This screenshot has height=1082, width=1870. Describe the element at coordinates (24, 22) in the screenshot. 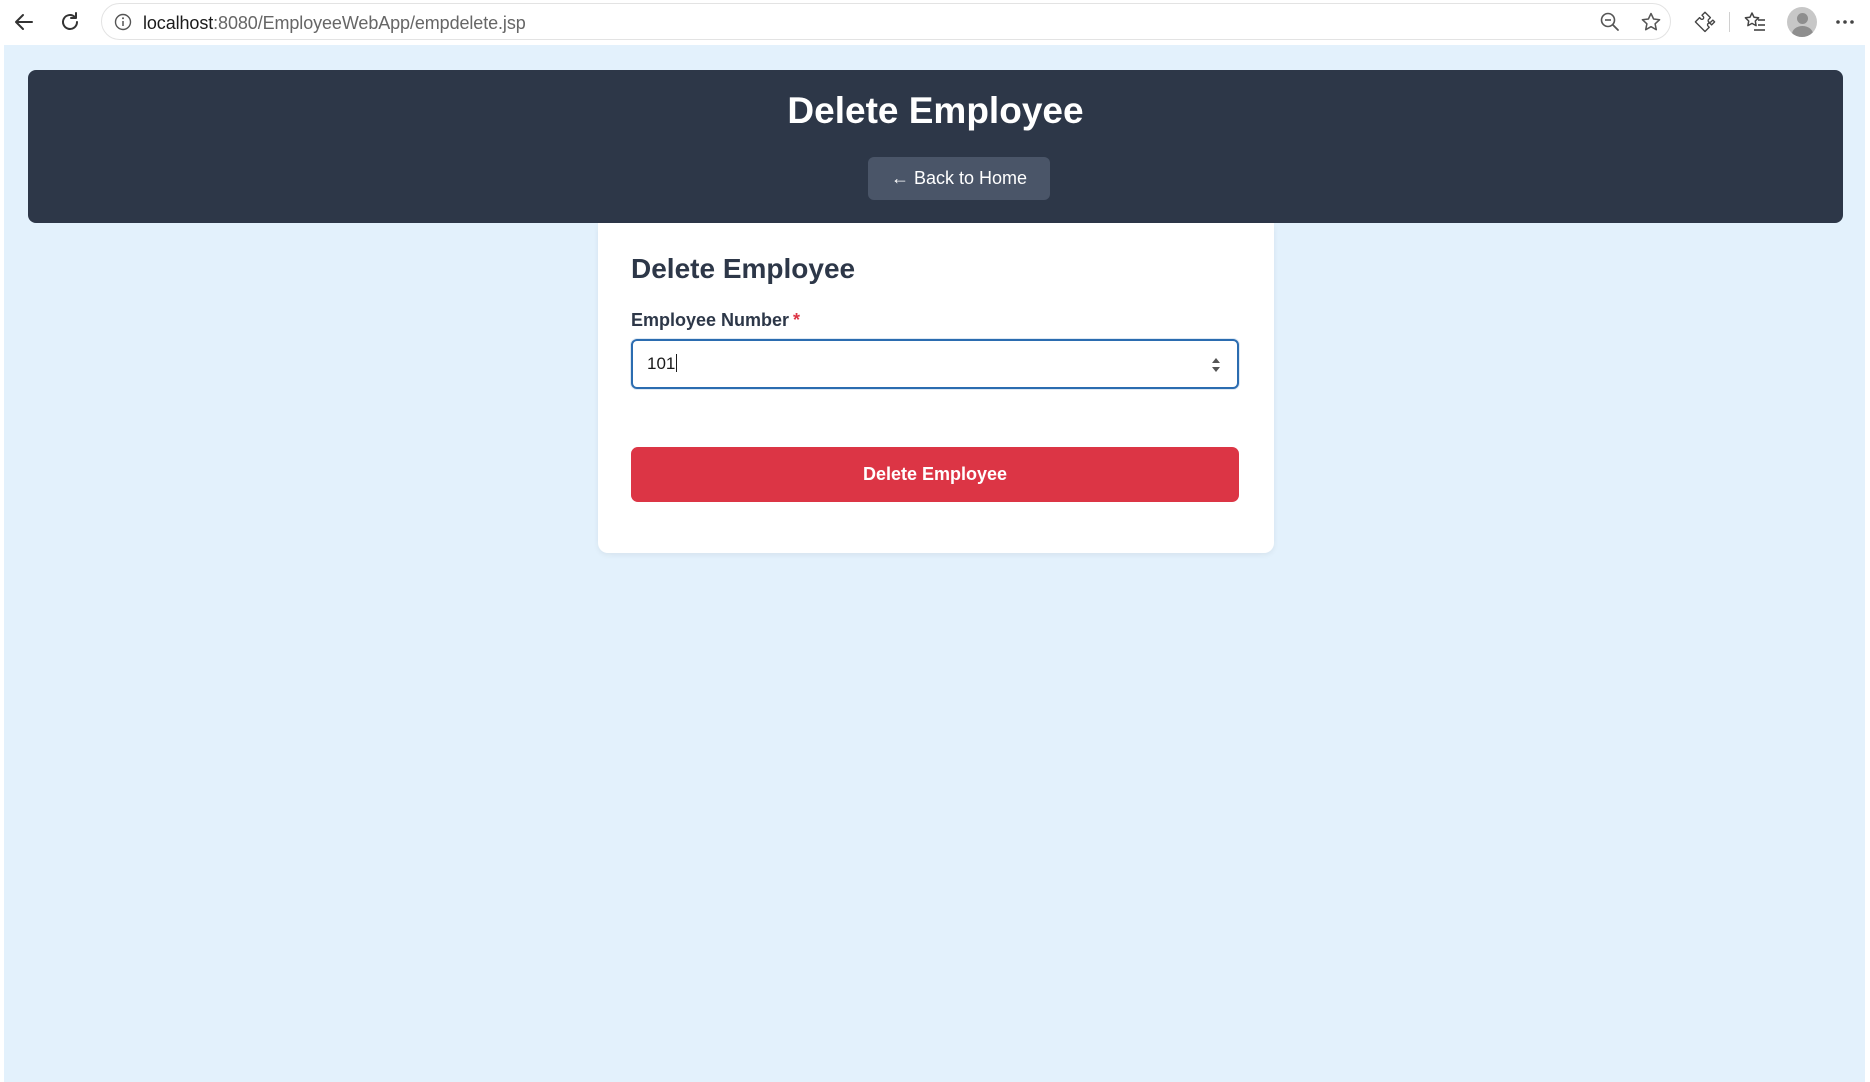

I see `back-arrow-icon` at that location.